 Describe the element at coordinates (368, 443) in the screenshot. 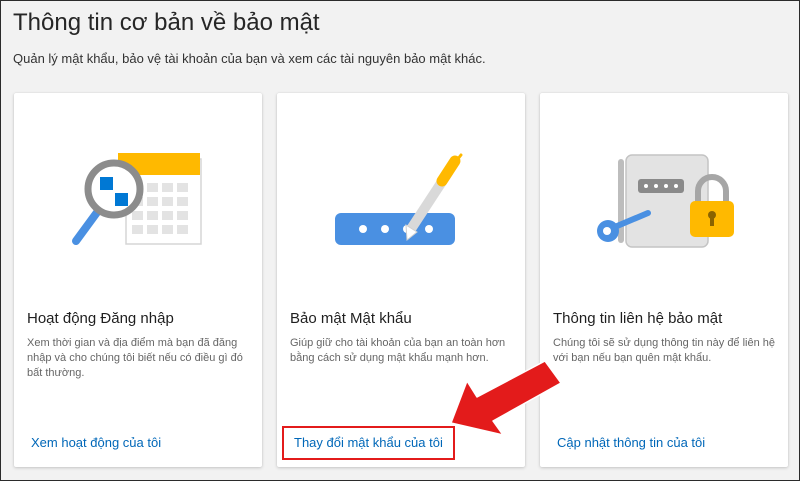

I see `change-password-link: Thay đổi mật khẩu của tôi` at that location.